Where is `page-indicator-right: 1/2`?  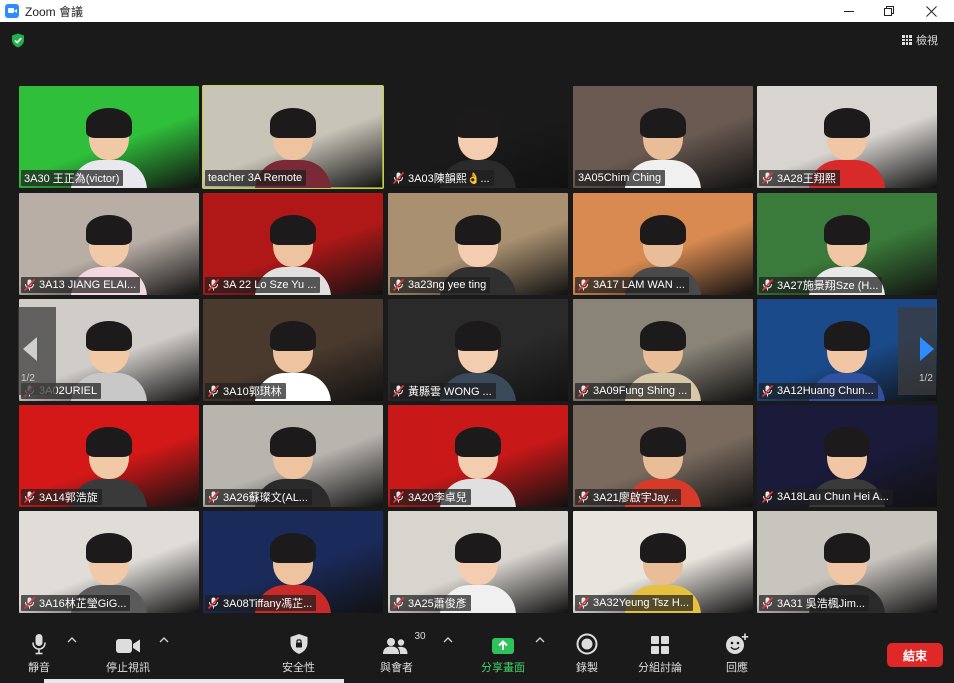 page-indicator-right: 1/2 is located at coordinates (926, 378).